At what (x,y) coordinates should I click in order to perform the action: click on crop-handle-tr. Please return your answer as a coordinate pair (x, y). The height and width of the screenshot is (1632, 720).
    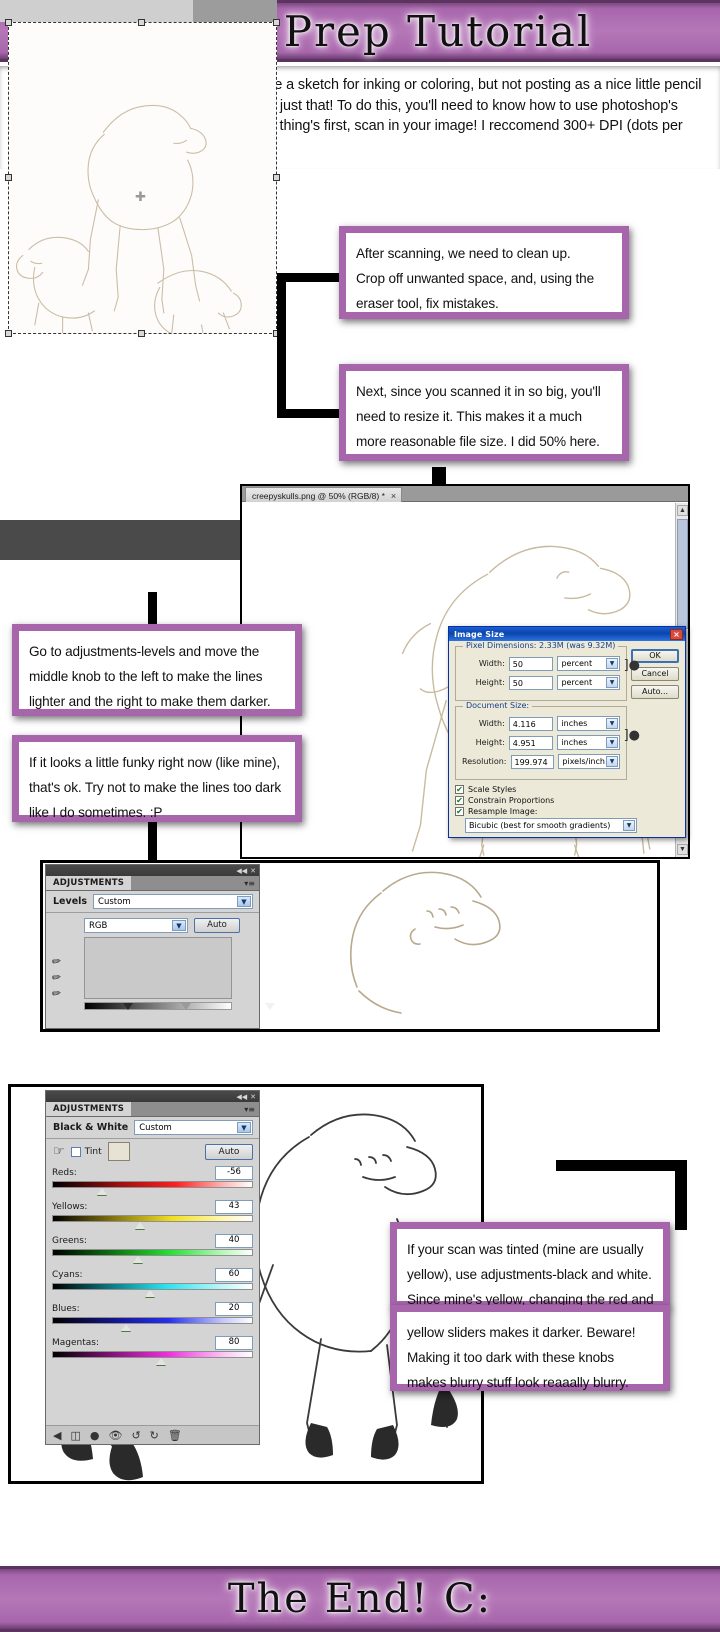
    Looking at the image, I should click on (276, 22).